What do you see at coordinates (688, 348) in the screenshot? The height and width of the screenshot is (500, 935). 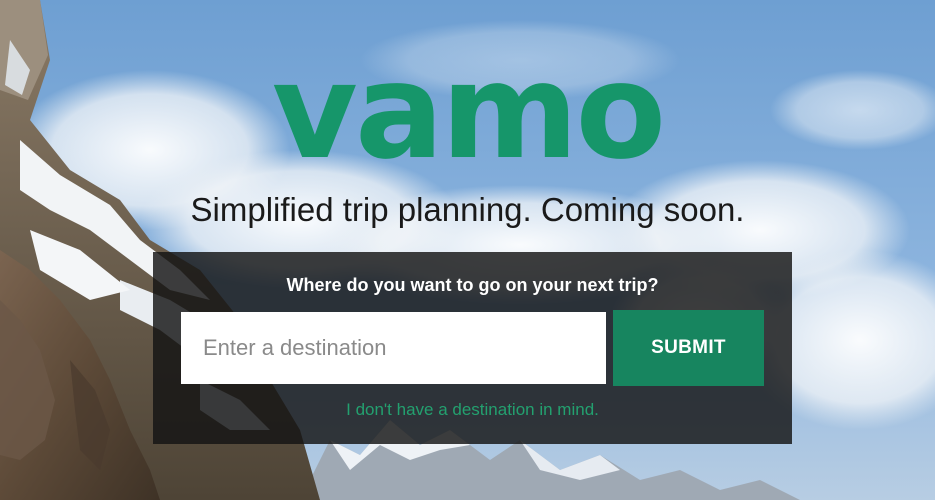 I see `submit-button: SUBMIT` at bounding box center [688, 348].